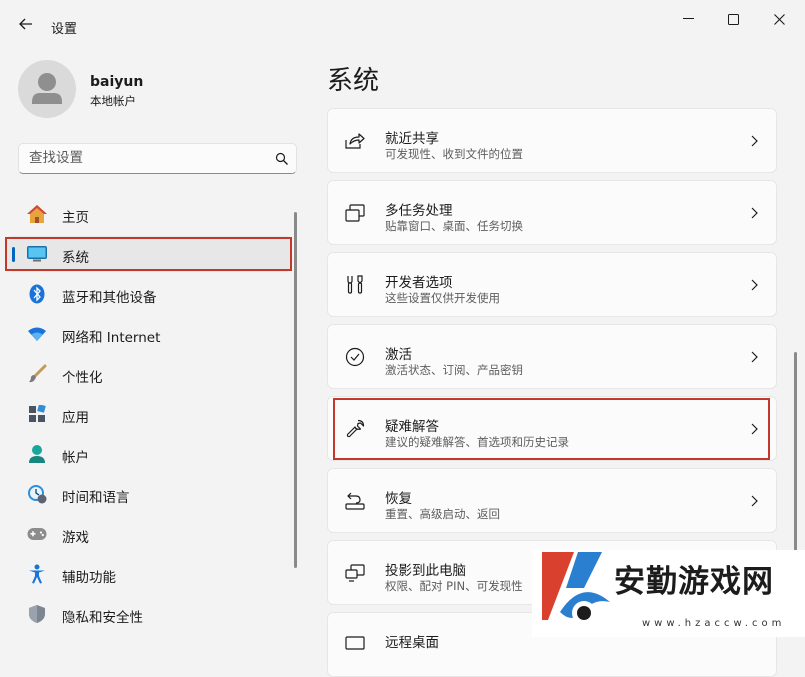 The height and width of the screenshot is (677, 805). I want to click on account-icon, so click(37, 454).